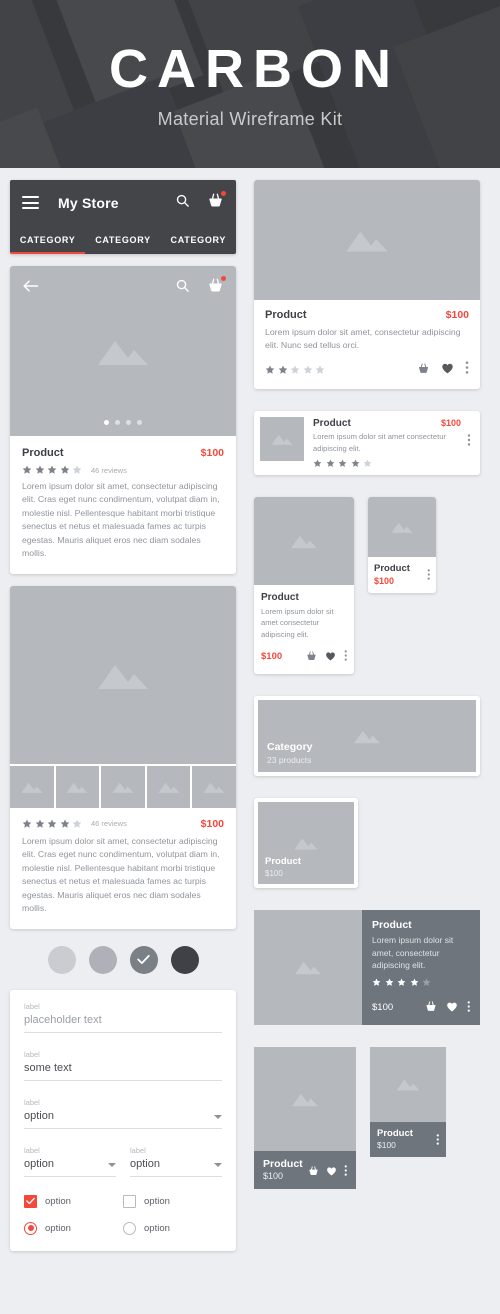 The image size is (500, 1314). Describe the element at coordinates (70, 1167) in the screenshot. I see `select-left: option` at that location.